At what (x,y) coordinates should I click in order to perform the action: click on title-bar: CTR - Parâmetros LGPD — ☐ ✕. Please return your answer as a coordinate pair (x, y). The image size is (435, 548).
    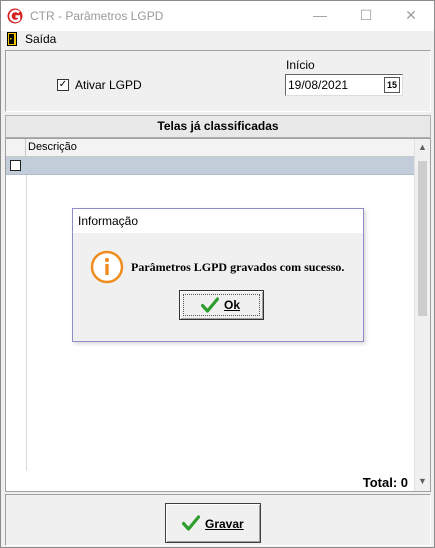
    Looking at the image, I should click on (217, 16).